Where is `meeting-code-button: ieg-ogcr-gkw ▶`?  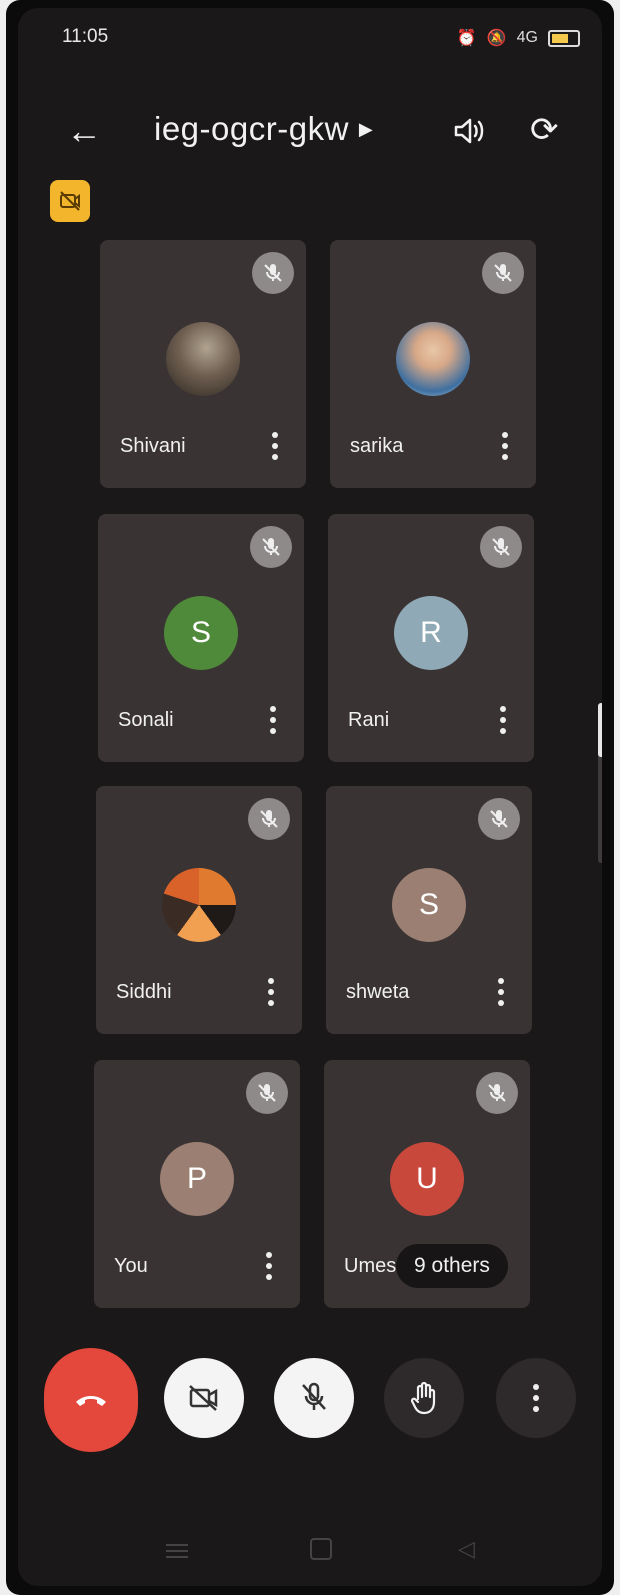 meeting-code-button: ieg-ogcr-gkw ▶ is located at coordinates (263, 129).